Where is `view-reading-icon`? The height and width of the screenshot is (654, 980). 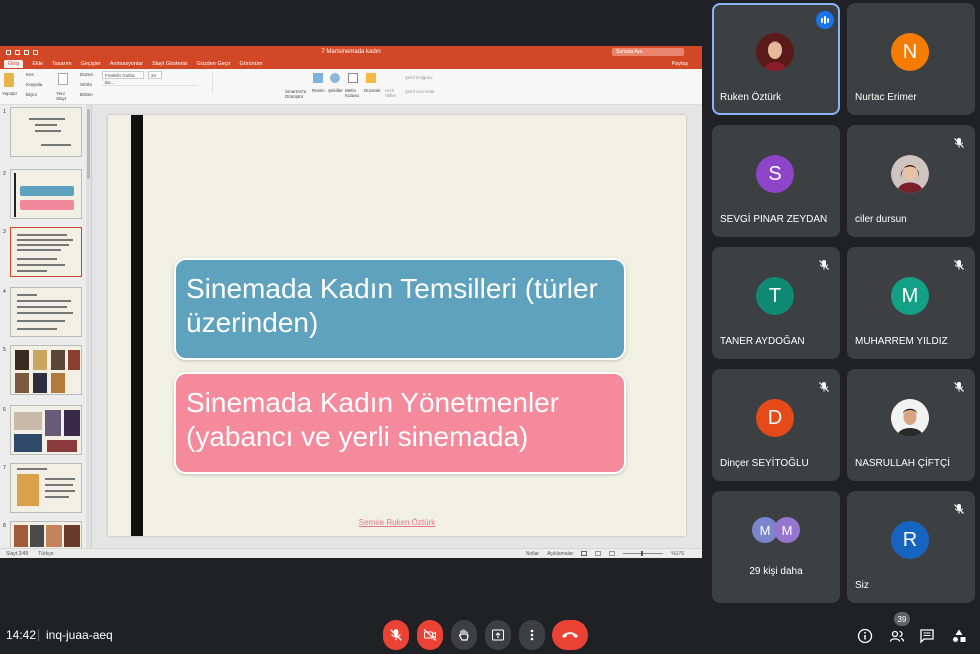
view-reading-icon is located at coordinates (612, 553).